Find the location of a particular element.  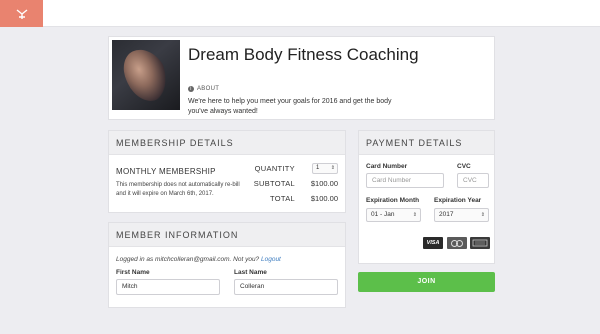

total-label: TOTAL is located at coordinates (282, 198).